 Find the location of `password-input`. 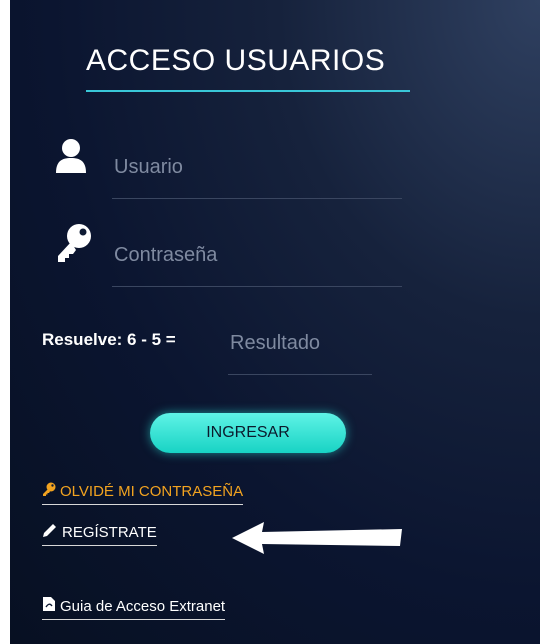

password-input is located at coordinates (259, 255).